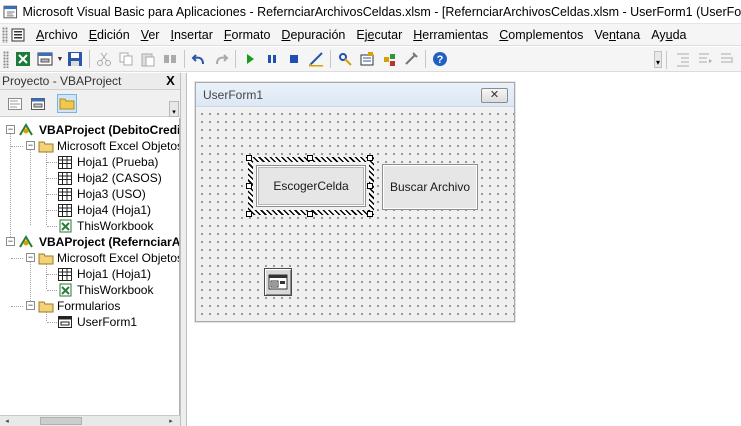 The height and width of the screenshot is (426, 741). Describe the element at coordinates (249, 158) in the screenshot. I see `resize-handle-nw` at that location.